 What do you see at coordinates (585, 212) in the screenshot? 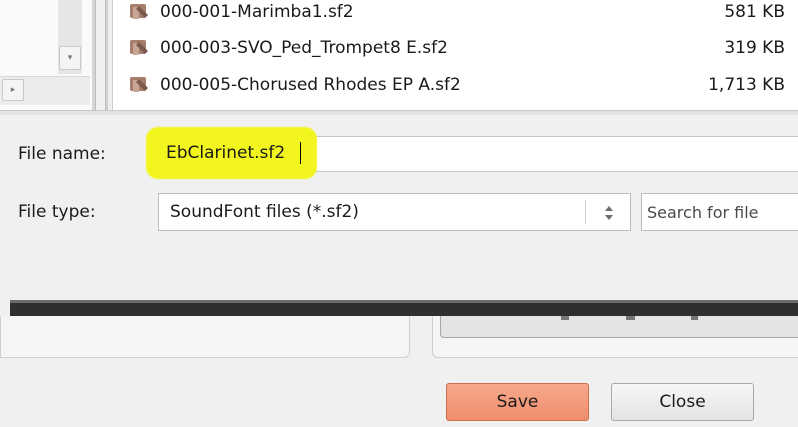
I see `combo-separator` at bounding box center [585, 212].